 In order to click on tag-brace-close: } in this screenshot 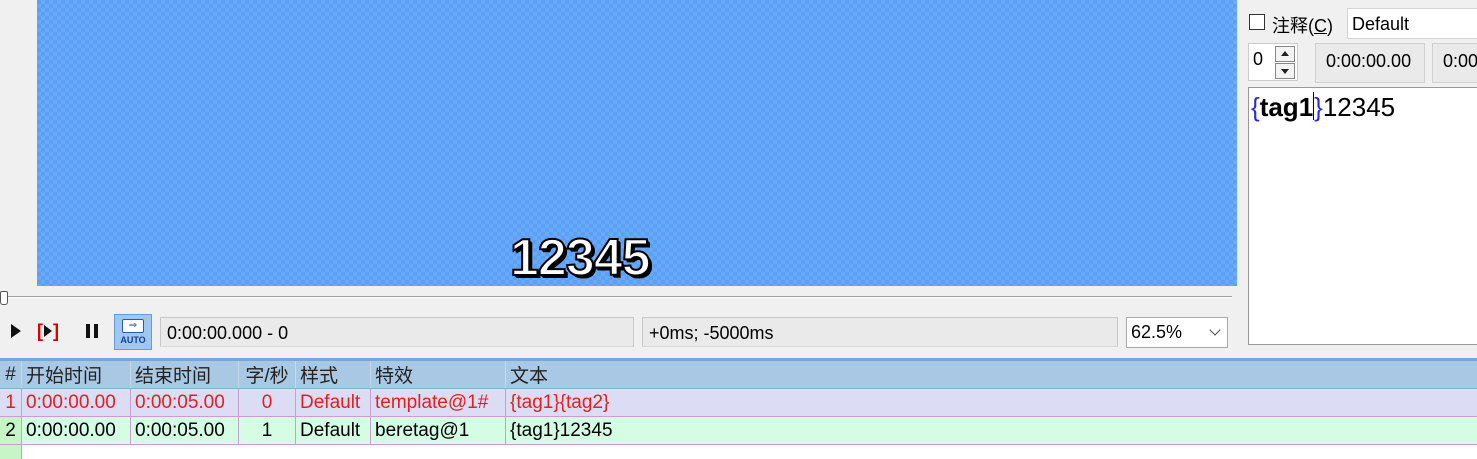, I will do `click(1318, 107)`.